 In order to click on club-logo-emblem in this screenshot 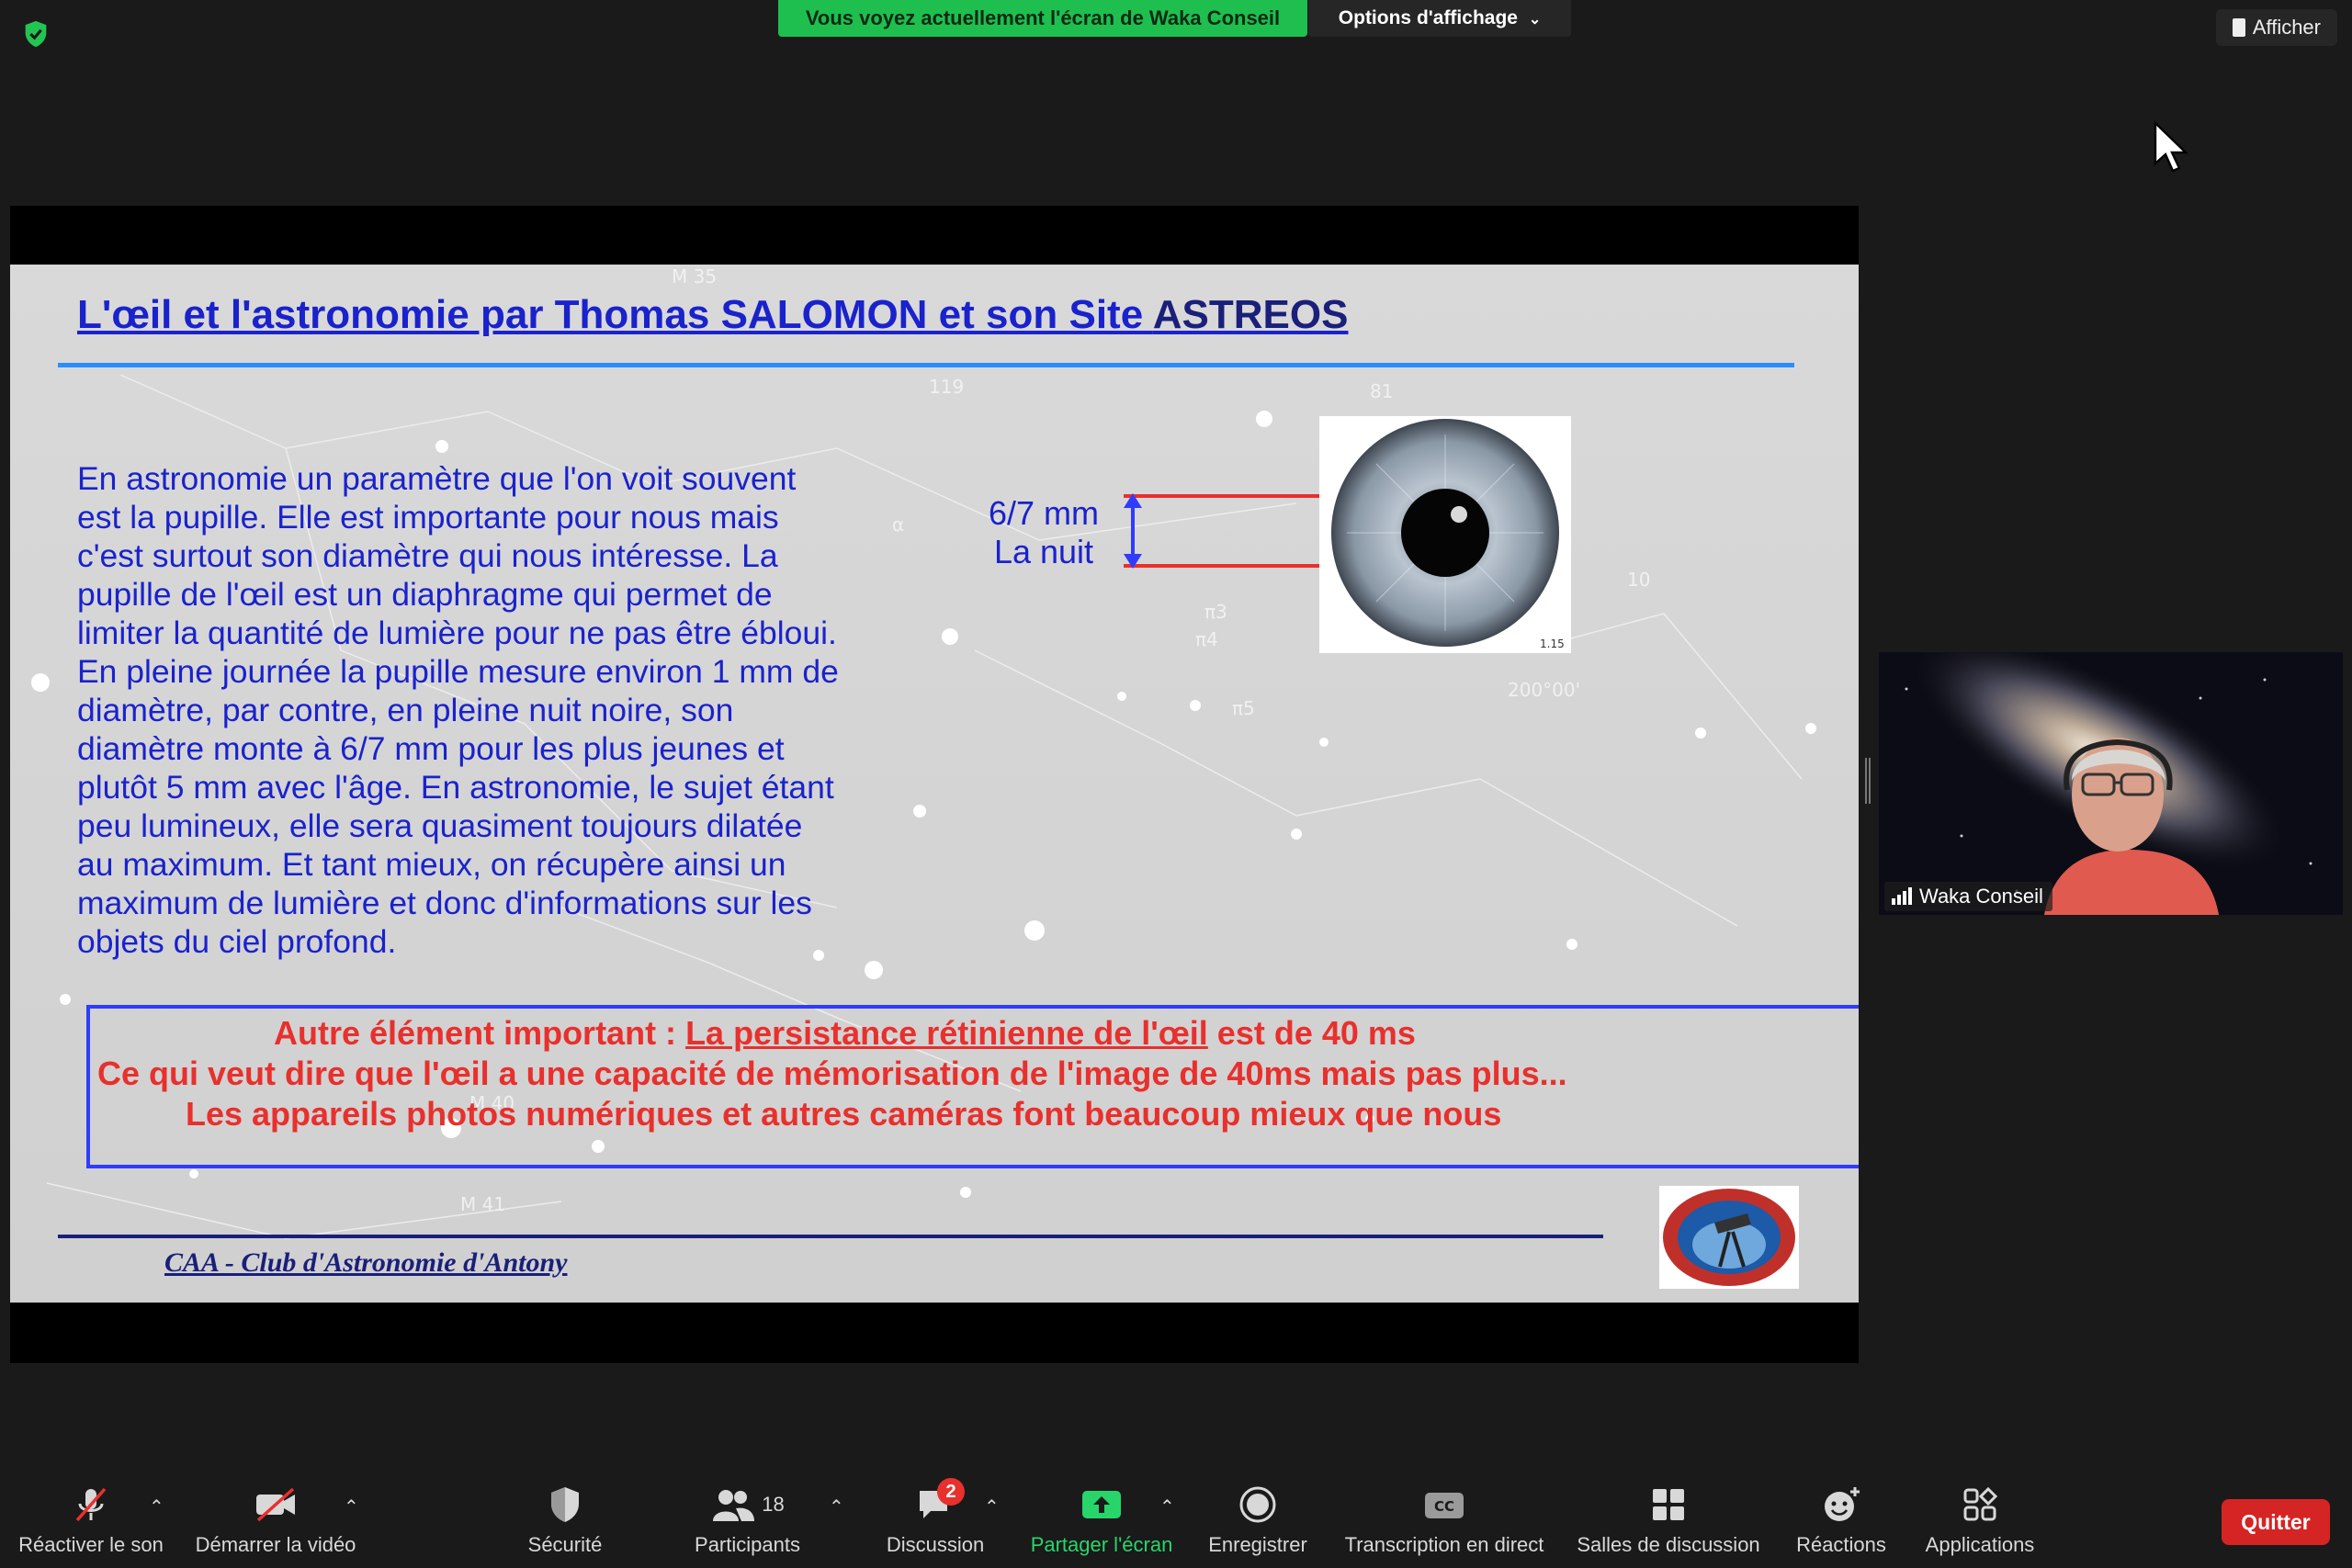, I will do `click(1729, 1237)`.